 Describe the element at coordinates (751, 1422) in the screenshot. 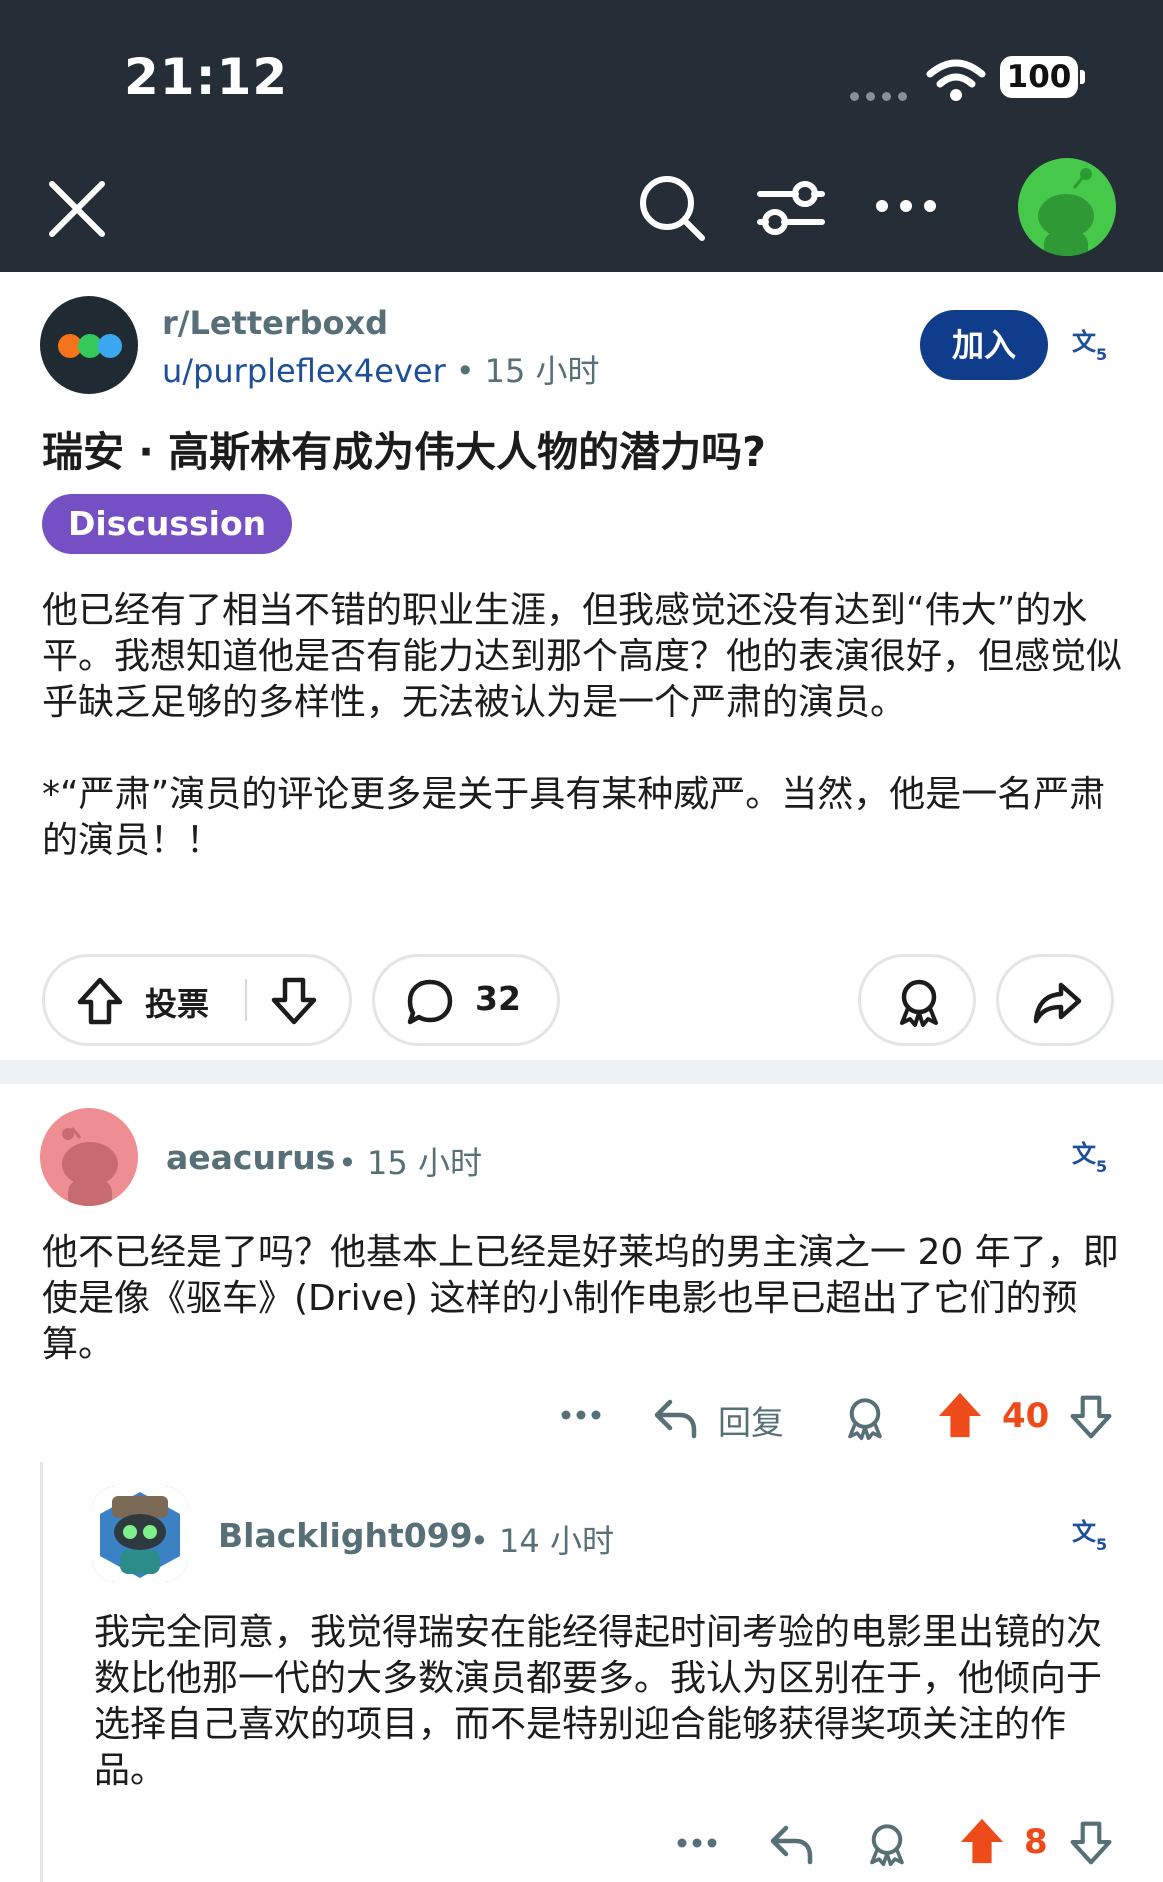

I see `reply-label: 回复` at that location.